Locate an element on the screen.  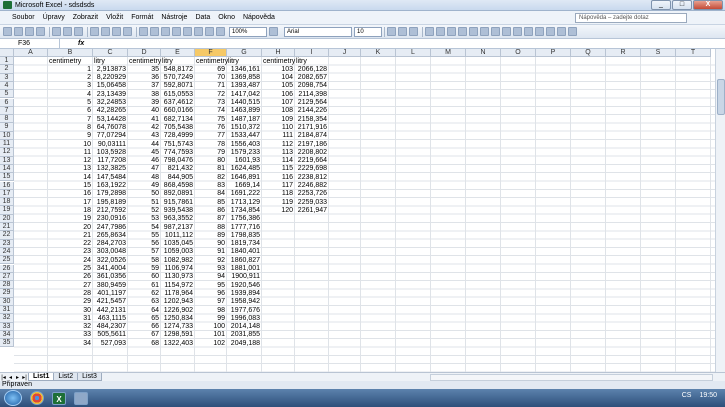
cell-h6: 107 is located at coordinates (278, 102).